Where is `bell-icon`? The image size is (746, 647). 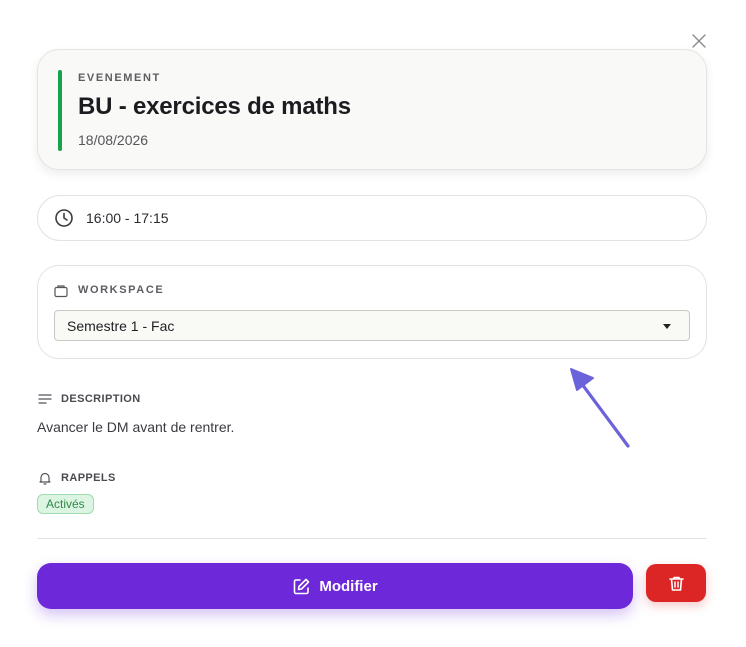 bell-icon is located at coordinates (45, 478).